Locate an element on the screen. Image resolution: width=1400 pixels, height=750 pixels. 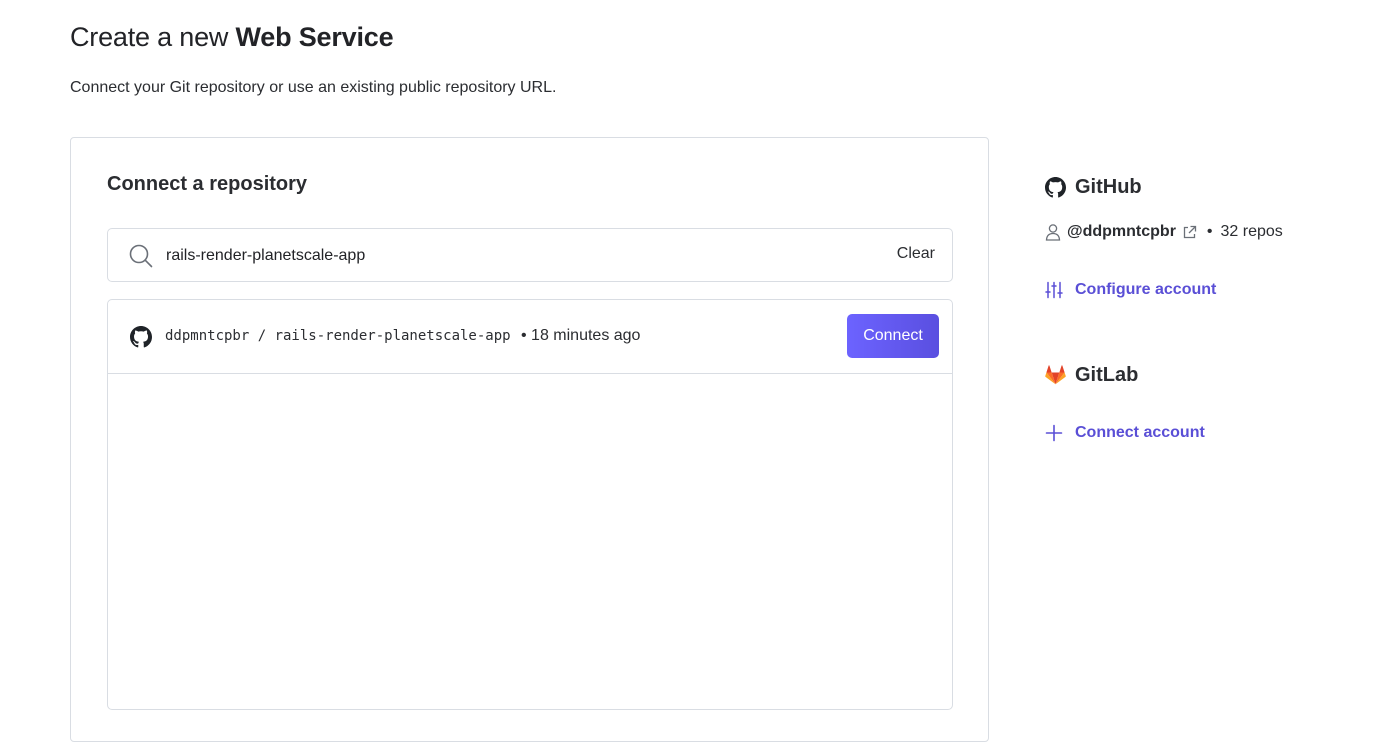
page-title-prefix: Create a new is located at coordinates (153, 37).